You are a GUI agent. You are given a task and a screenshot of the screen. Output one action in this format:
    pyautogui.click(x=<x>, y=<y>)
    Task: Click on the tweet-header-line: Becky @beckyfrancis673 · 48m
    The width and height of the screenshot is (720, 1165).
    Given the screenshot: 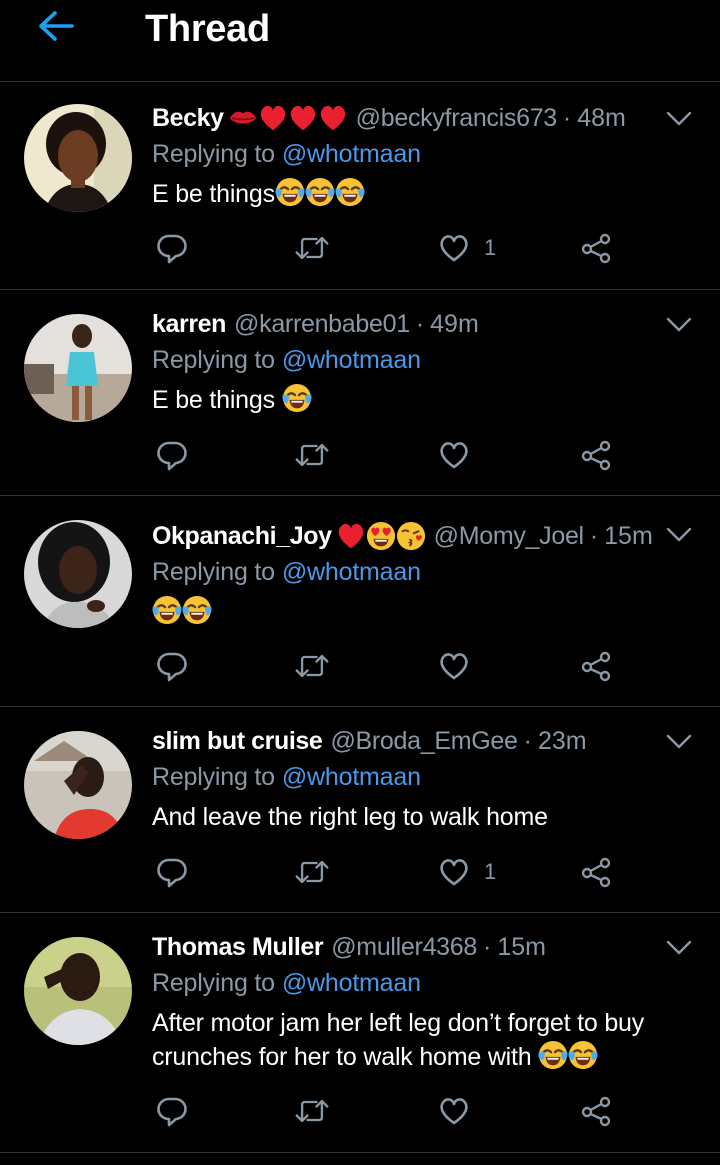 What is the action you would take?
    pyautogui.click(x=406, y=118)
    